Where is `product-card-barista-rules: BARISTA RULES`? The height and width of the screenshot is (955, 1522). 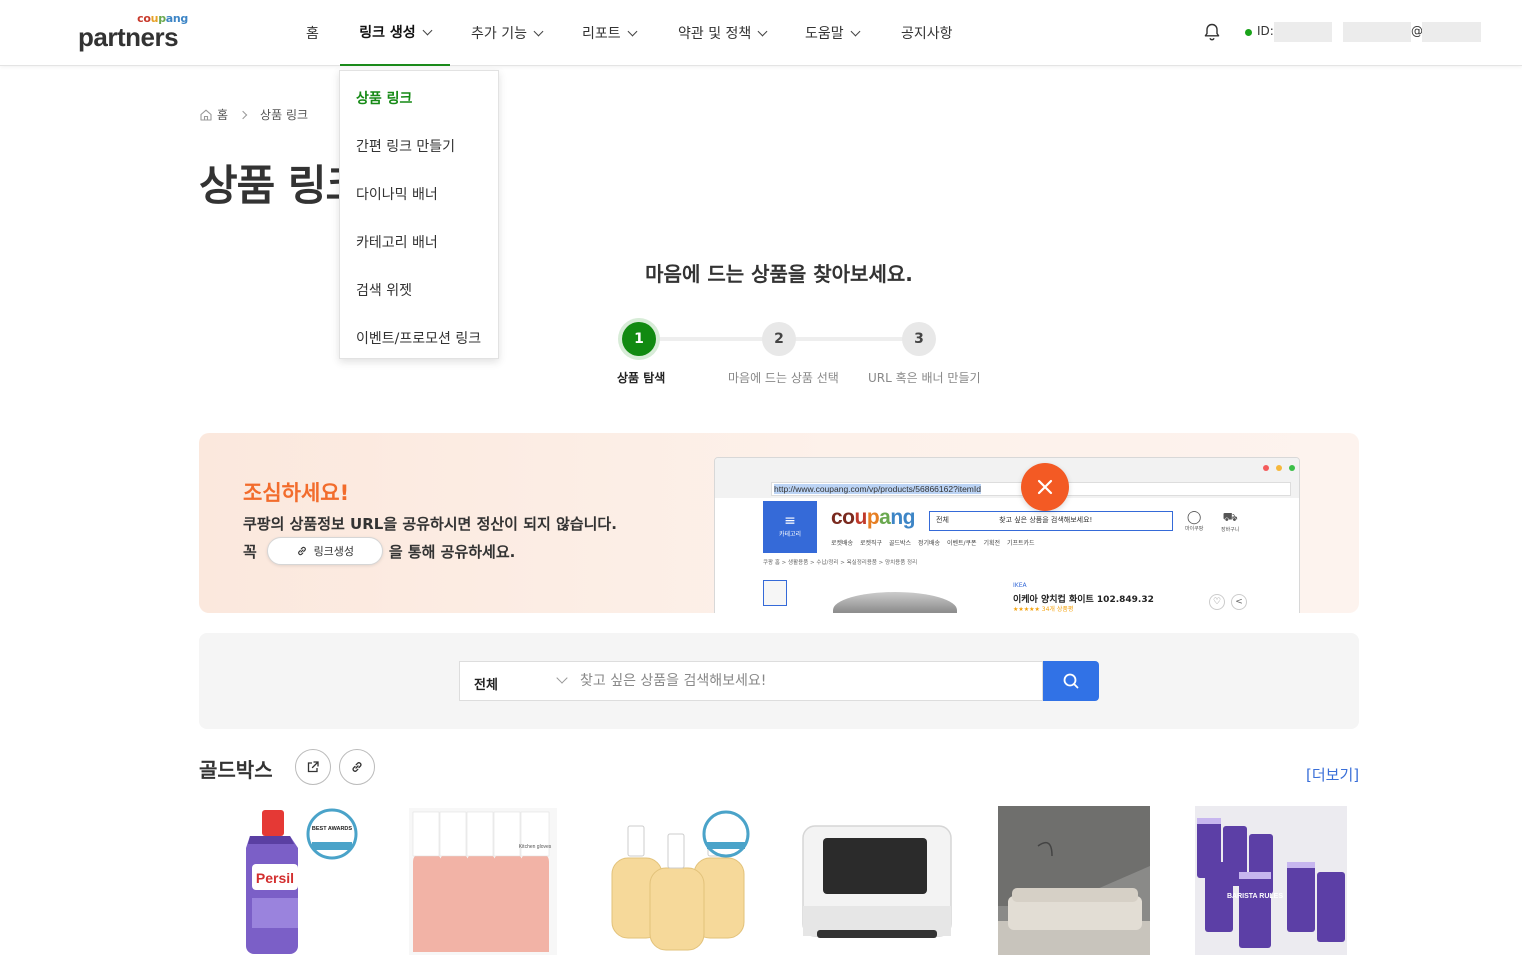
product-card-barista-rules: BARISTA RULES is located at coordinates (1271, 880).